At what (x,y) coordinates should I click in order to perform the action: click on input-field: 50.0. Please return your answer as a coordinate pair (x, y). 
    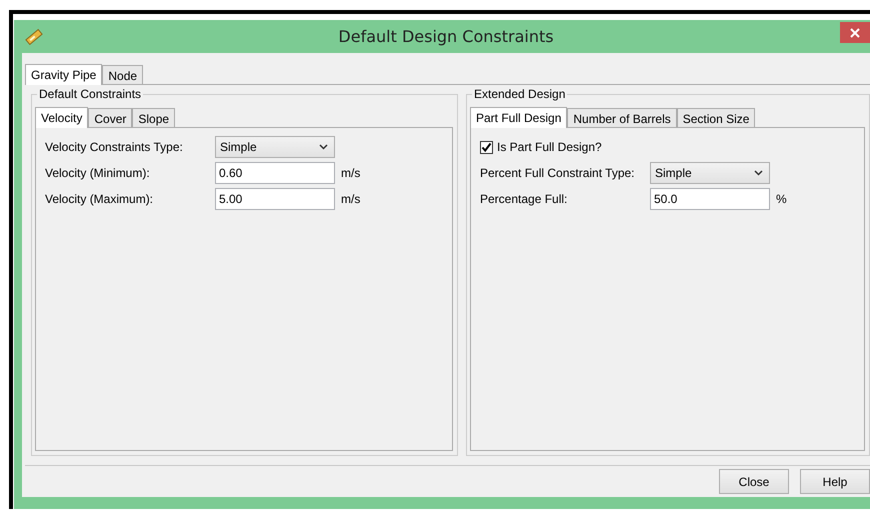
    Looking at the image, I should click on (710, 199).